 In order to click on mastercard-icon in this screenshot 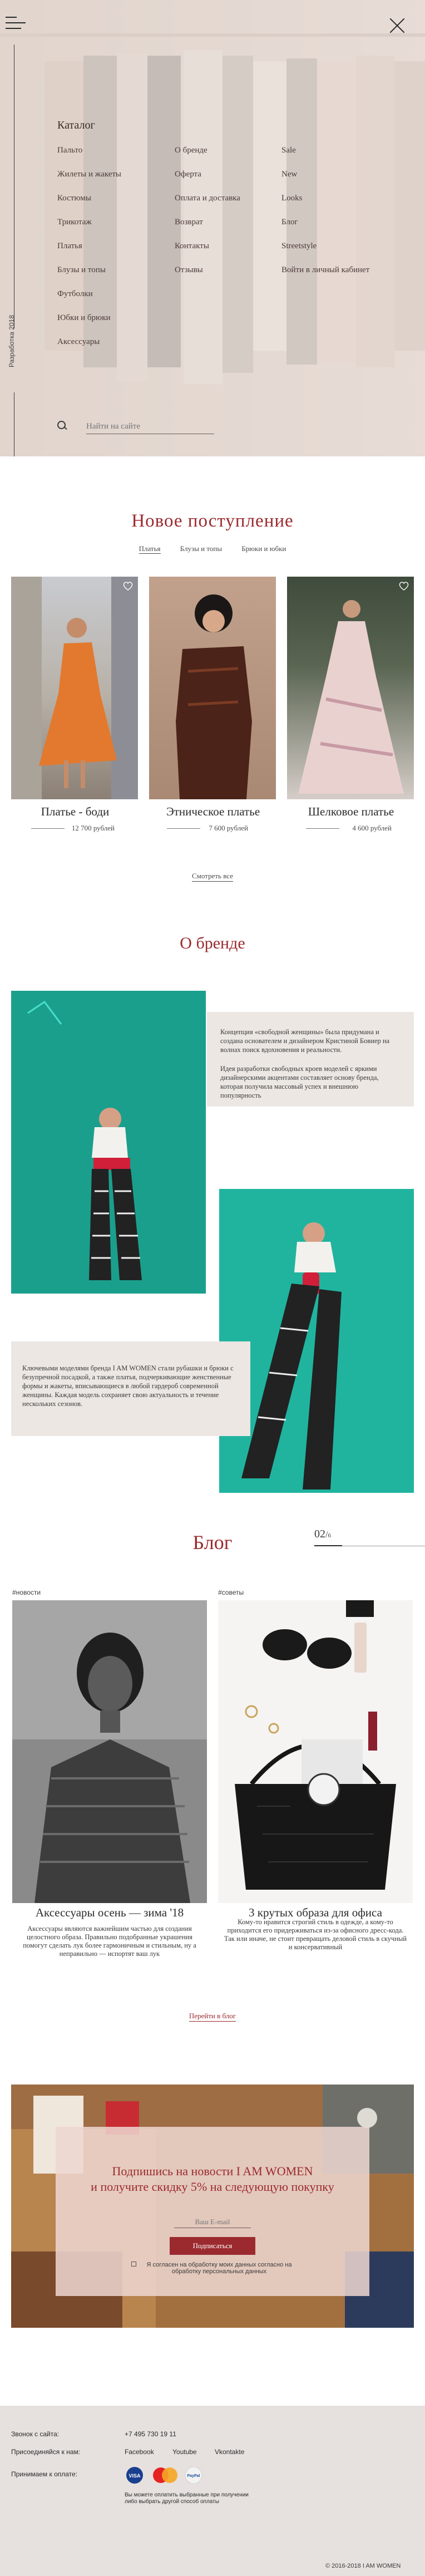, I will do `click(165, 2475)`.